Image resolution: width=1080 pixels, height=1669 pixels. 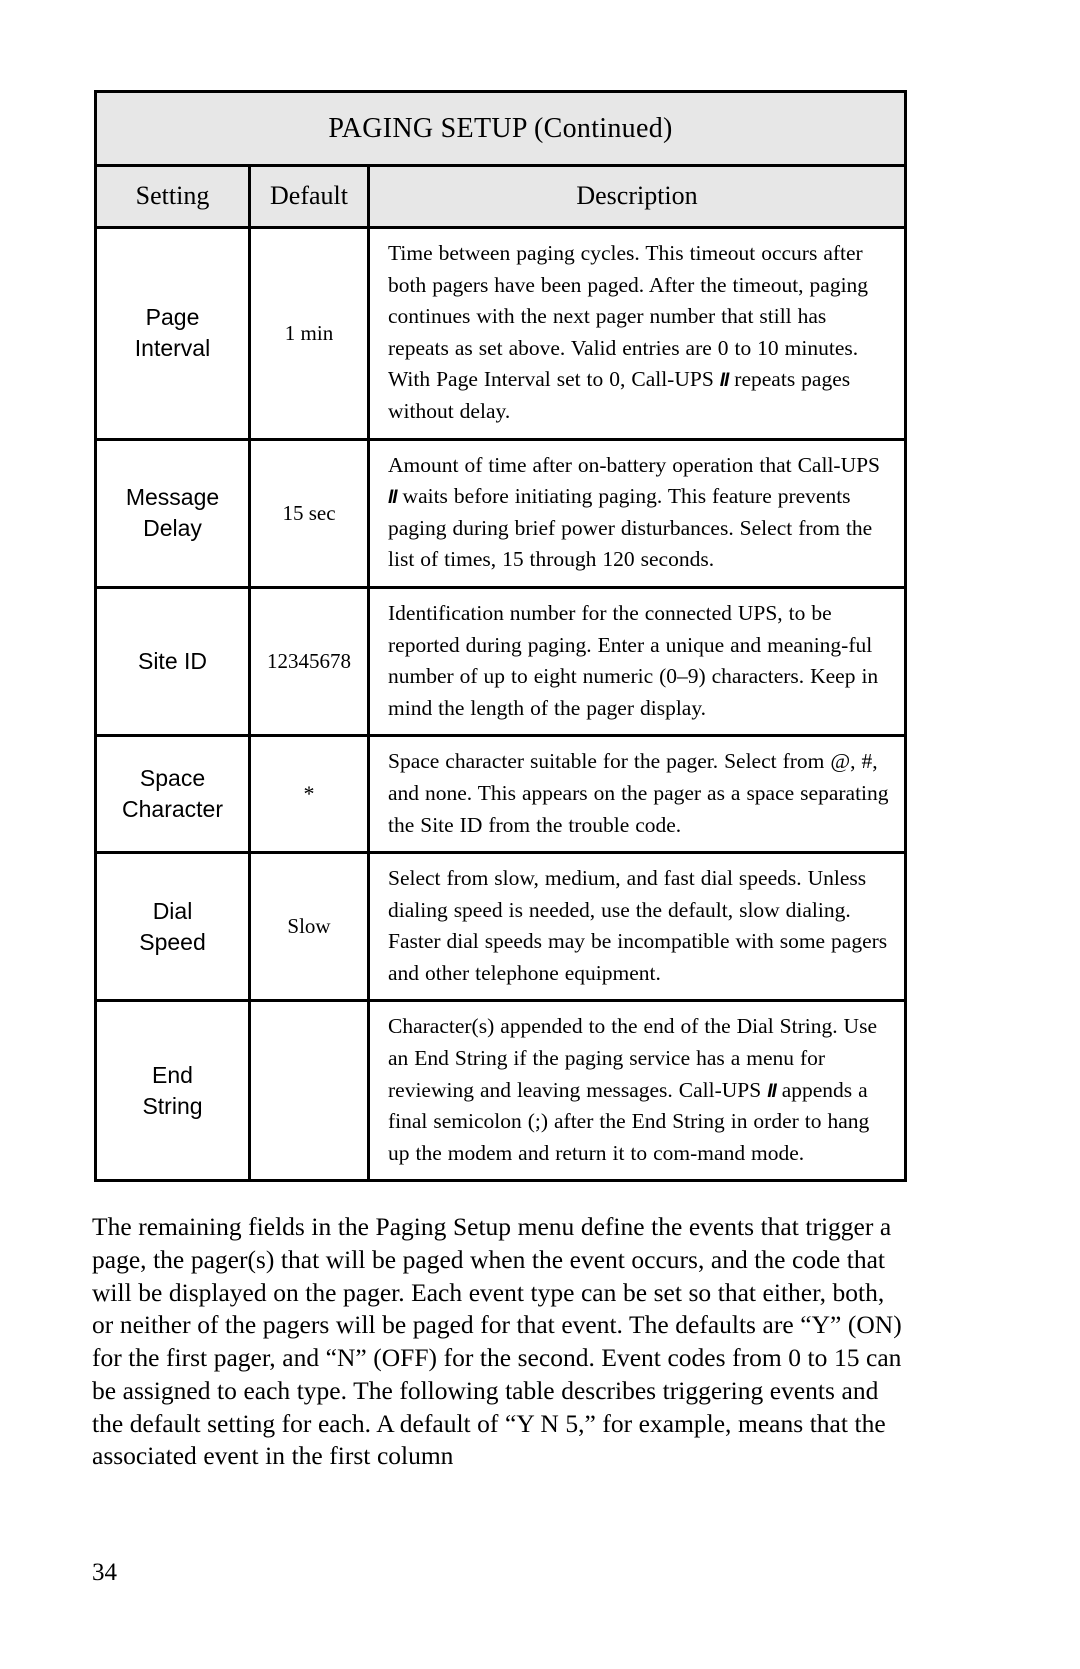 What do you see at coordinates (309, 927) in the screenshot?
I see `setting-default-value: Slow` at bounding box center [309, 927].